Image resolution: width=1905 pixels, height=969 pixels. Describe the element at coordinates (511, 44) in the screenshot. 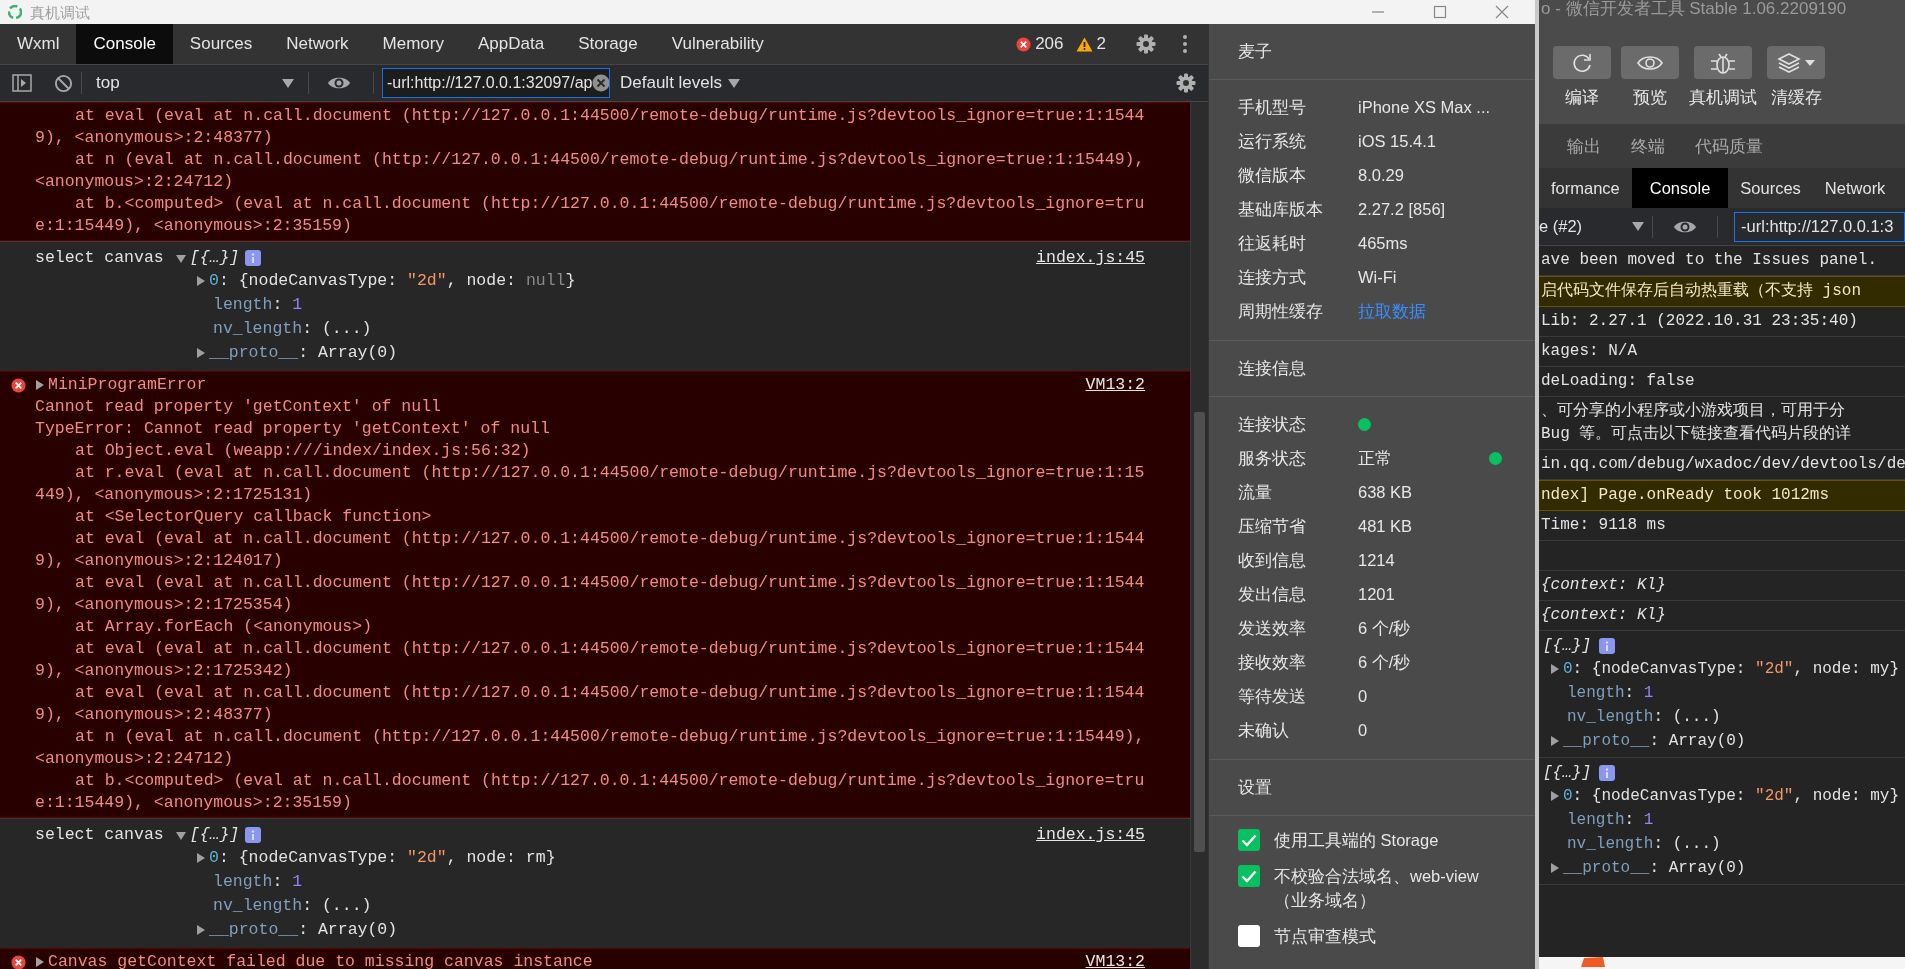

I see `devtools-tab: AppData` at that location.